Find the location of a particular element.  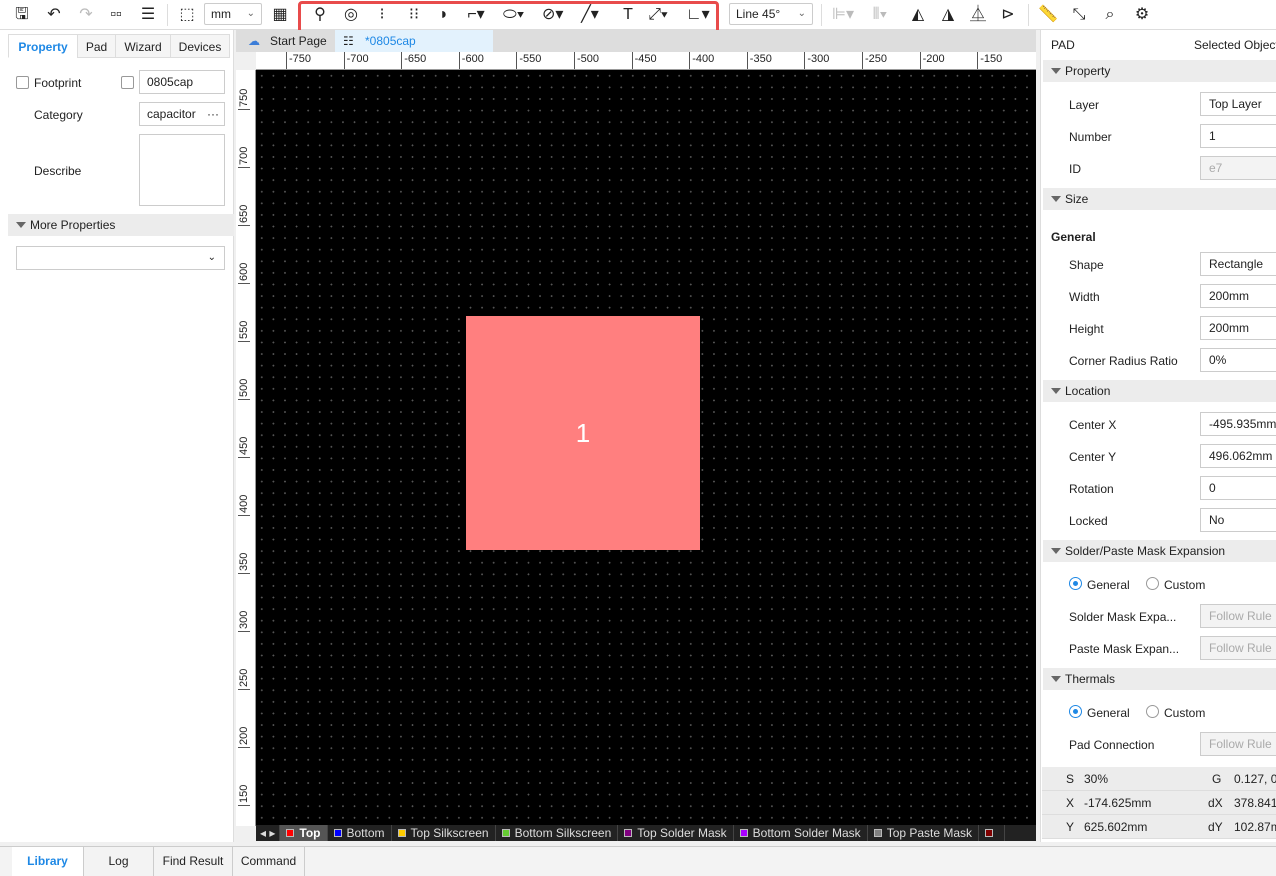

width-input: 200mm is located at coordinates (1238, 296).